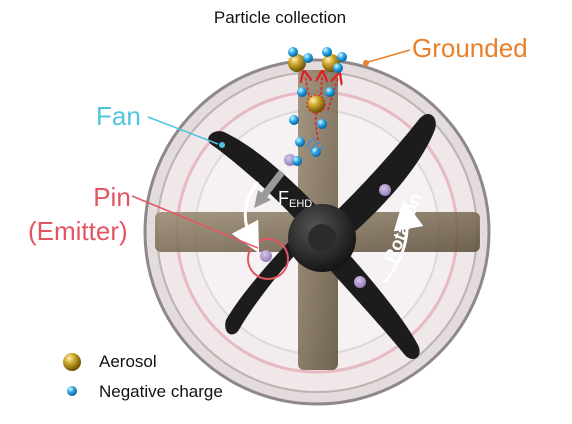  What do you see at coordinates (280, 17) in the screenshot?
I see `diagram-title: Particle collection` at bounding box center [280, 17].